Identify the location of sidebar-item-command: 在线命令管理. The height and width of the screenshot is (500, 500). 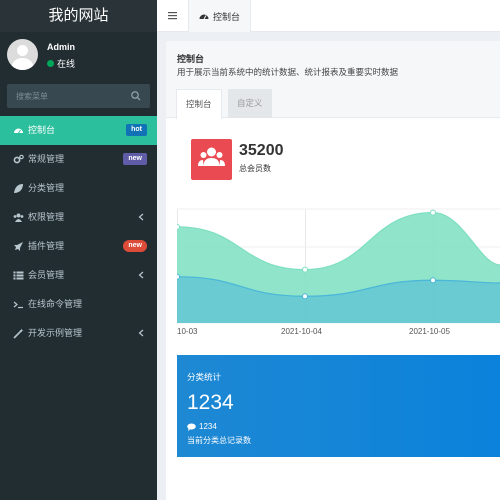
(78, 304).